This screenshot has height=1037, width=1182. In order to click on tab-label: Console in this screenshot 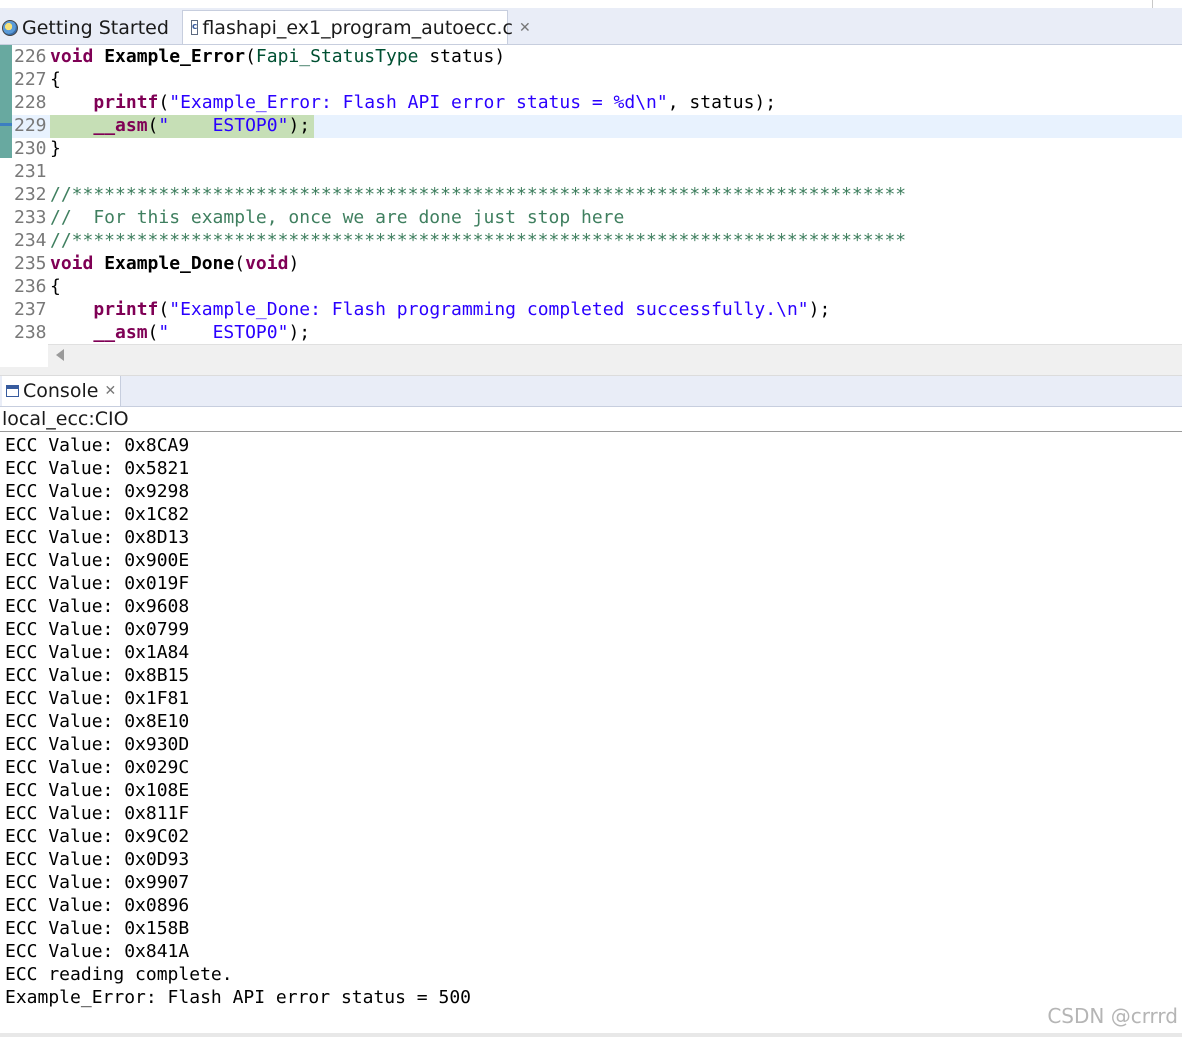, I will do `click(61, 391)`.